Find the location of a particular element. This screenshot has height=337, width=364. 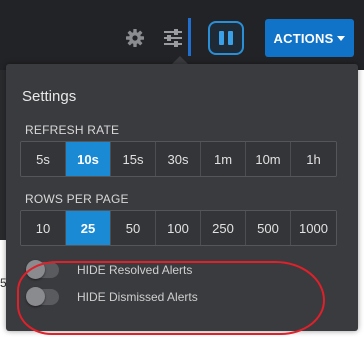

pause-button is located at coordinates (226, 38).